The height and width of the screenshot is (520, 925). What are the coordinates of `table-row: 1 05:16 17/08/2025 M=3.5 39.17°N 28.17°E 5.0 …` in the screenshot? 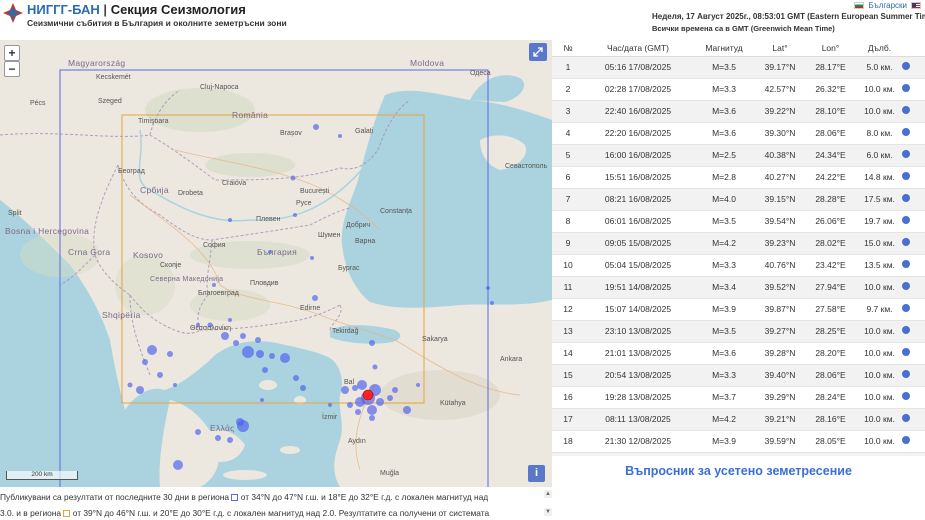 It's located at (738, 67).